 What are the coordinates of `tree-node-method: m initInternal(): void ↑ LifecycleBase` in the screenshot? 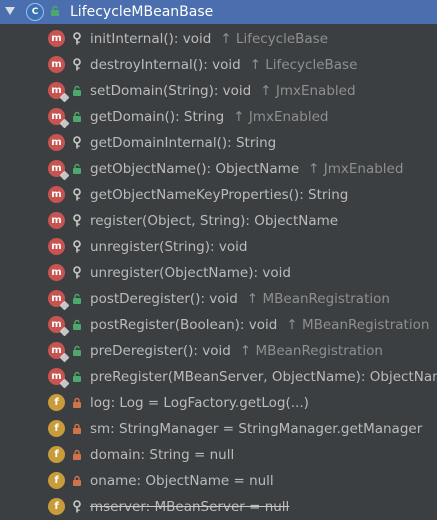 It's located at (218, 39).